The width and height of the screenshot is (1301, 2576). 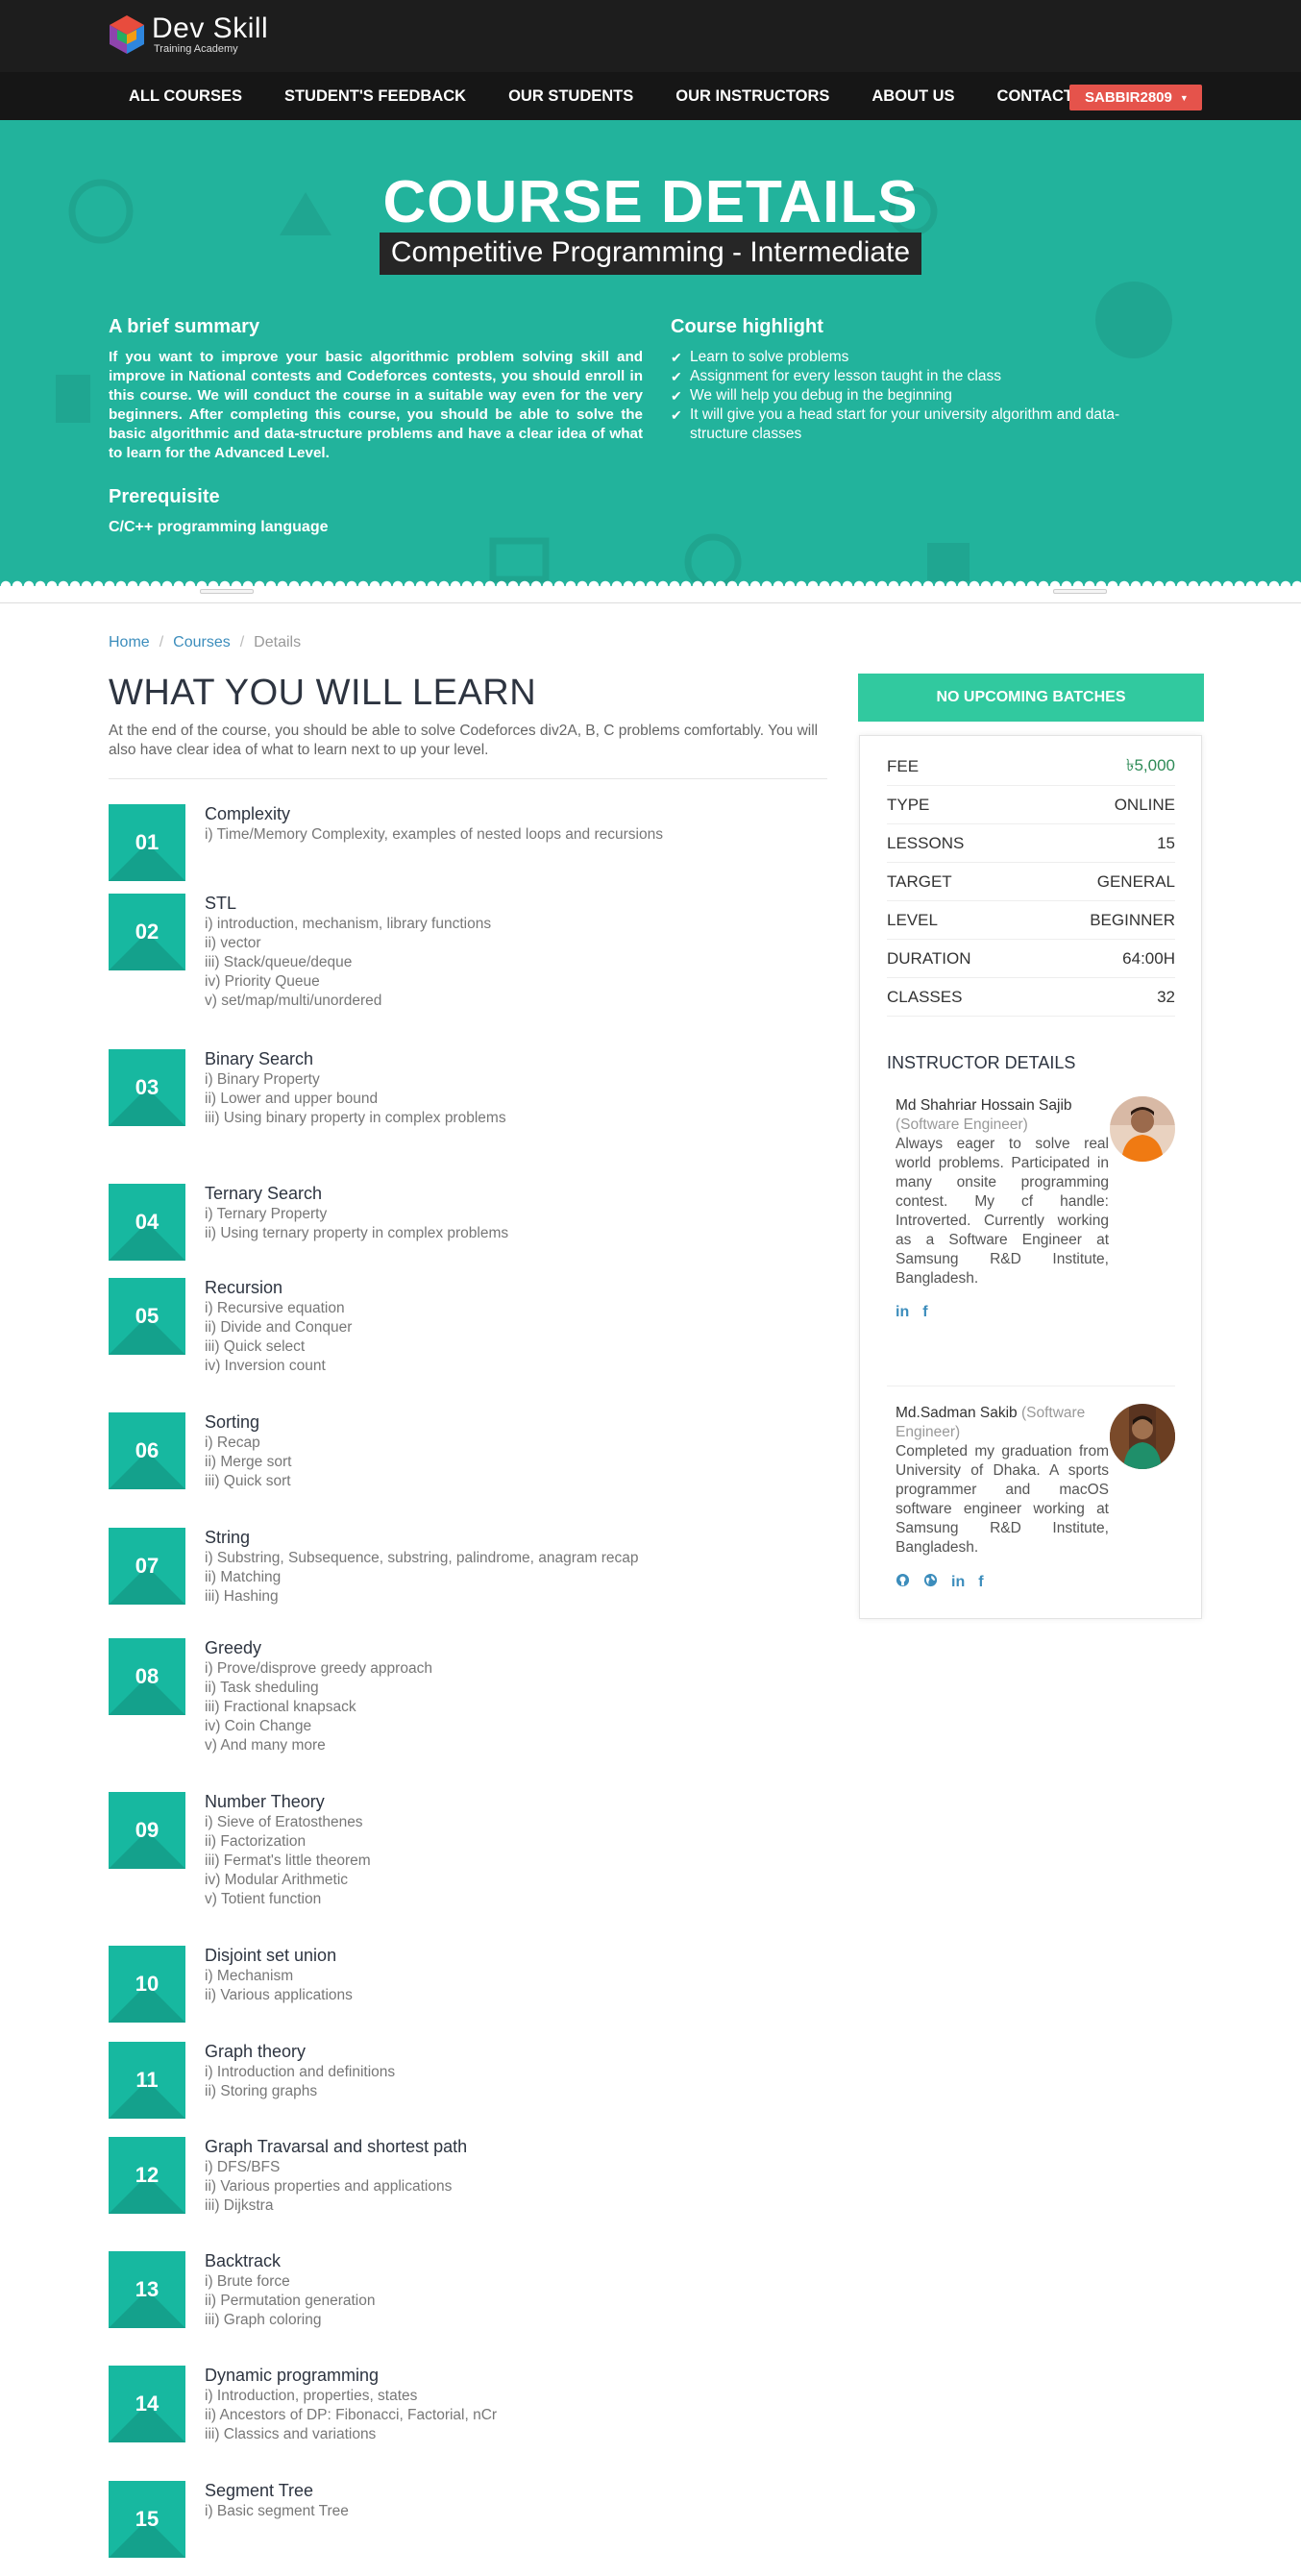 What do you see at coordinates (760, 357) in the screenshot?
I see `highlight-item: ✔ Learn to solve problems` at bounding box center [760, 357].